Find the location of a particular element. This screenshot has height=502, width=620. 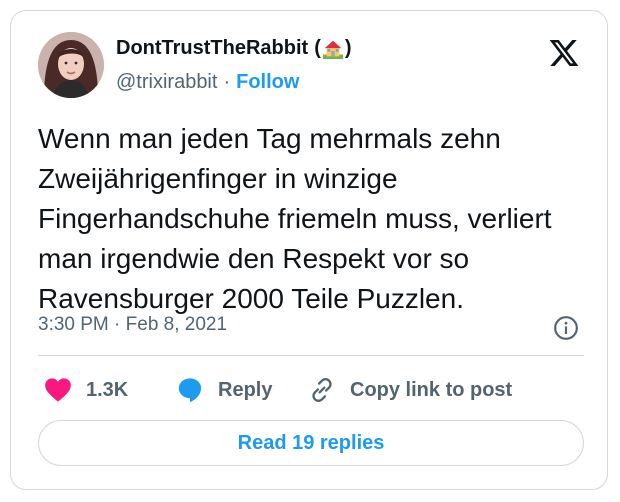

avatar is located at coordinates (71, 65).